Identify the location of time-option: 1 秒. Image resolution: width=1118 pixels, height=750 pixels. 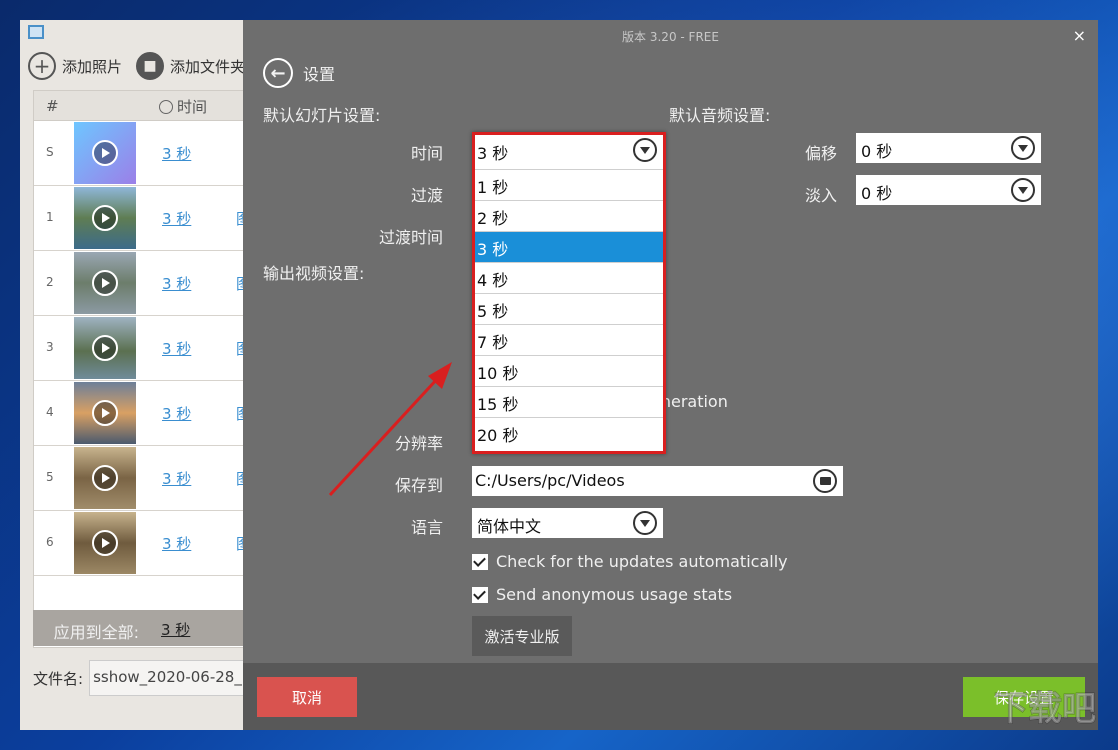
(569, 184).